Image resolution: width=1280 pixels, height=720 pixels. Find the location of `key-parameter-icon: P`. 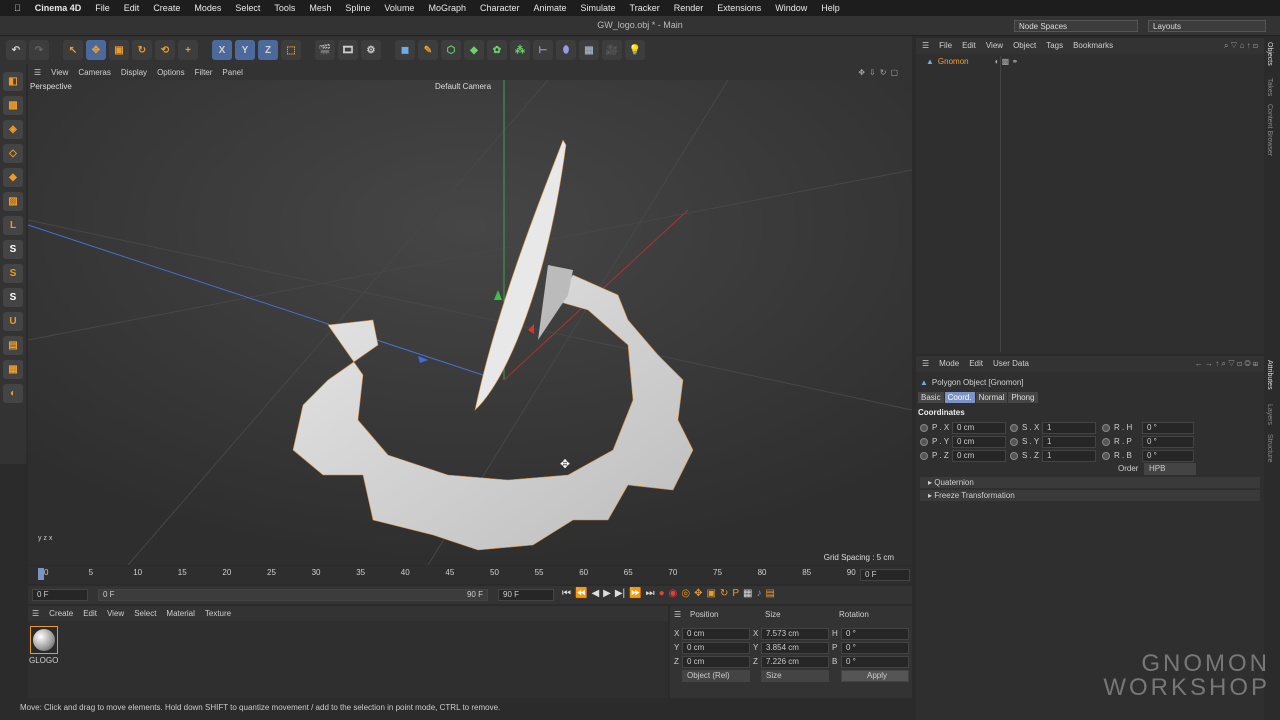

key-parameter-icon: P is located at coordinates (735, 593).